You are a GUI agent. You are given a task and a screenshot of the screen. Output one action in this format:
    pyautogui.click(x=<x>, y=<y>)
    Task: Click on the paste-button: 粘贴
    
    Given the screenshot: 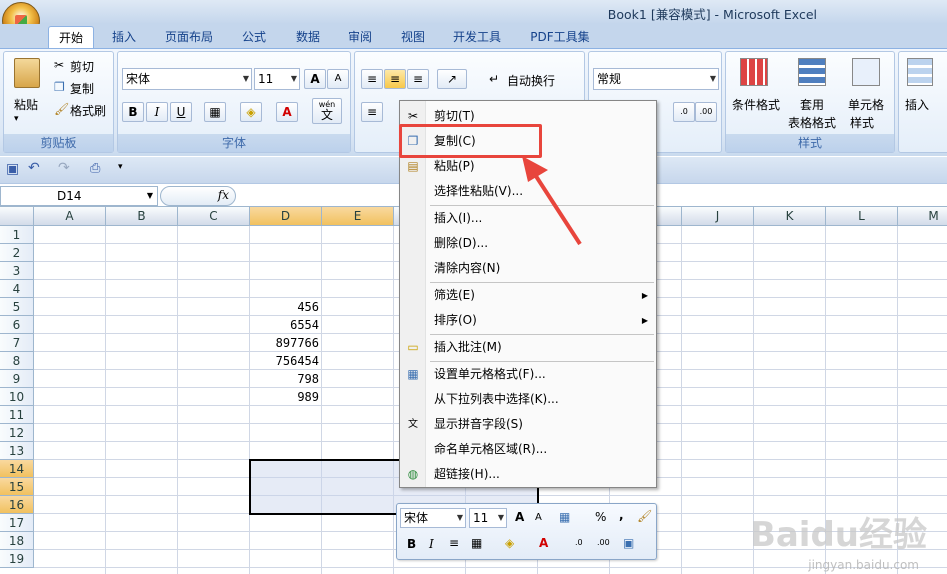 What is the action you would take?
    pyautogui.click(x=26, y=104)
    